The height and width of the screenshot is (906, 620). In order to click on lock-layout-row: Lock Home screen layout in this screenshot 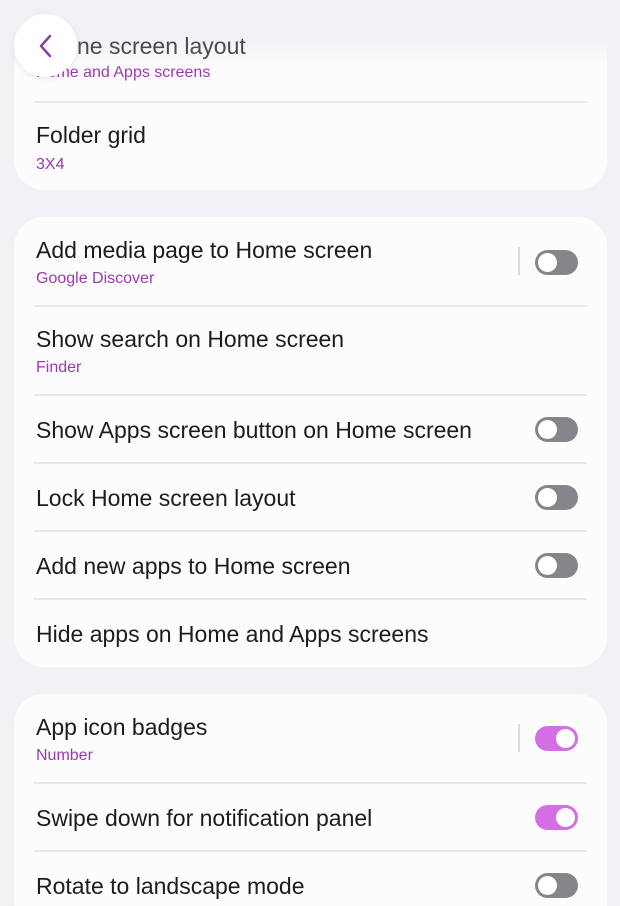, I will do `click(310, 497)`.